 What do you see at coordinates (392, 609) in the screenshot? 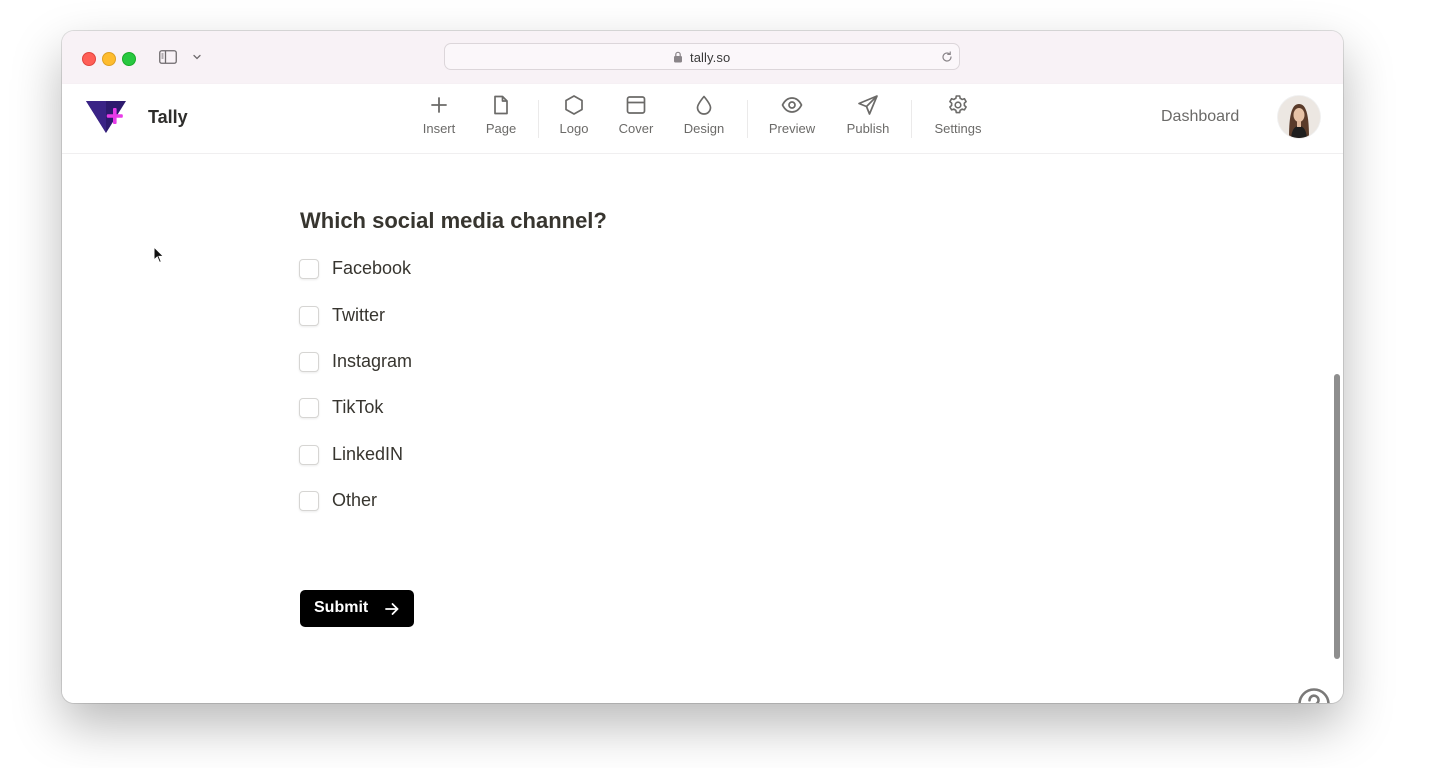
I see `arrow-right-icon` at bounding box center [392, 609].